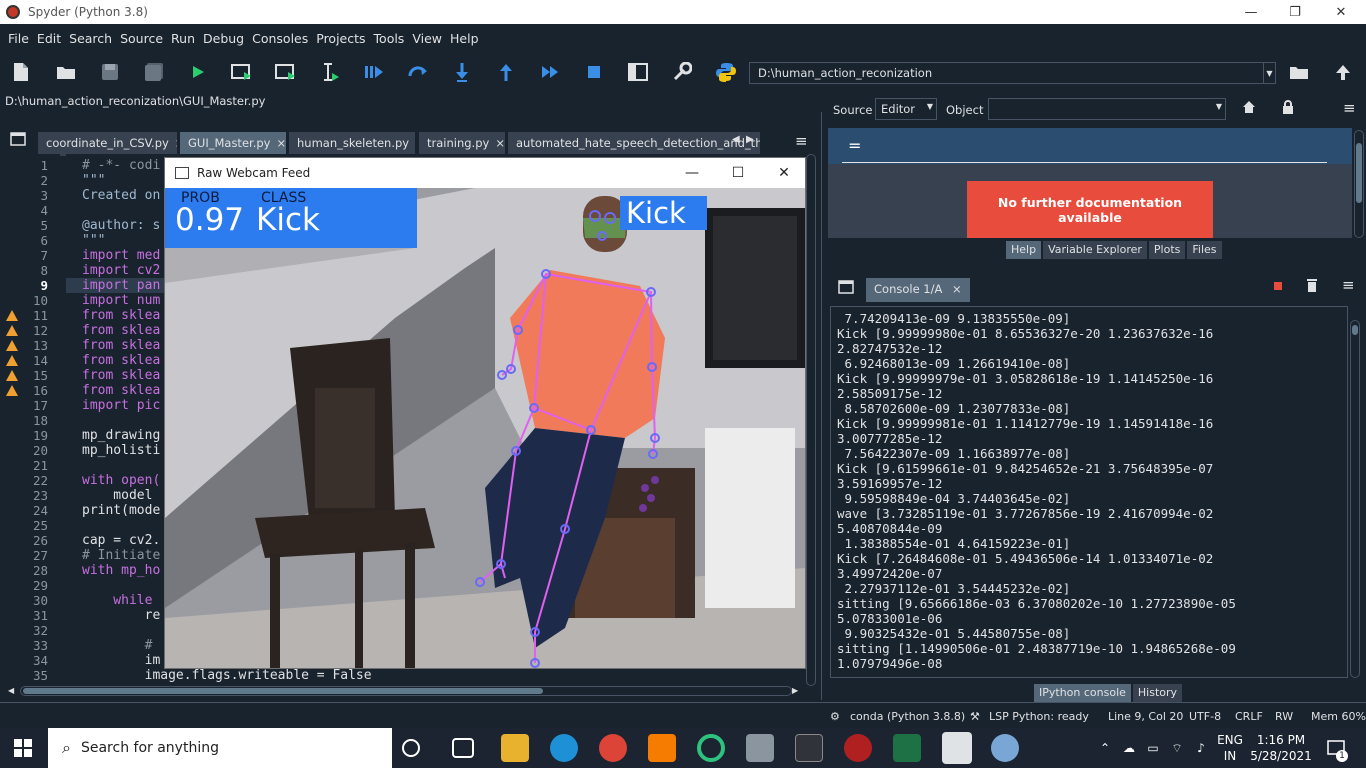  I want to click on tab-ipython-console: IPython console, so click(1082, 693).